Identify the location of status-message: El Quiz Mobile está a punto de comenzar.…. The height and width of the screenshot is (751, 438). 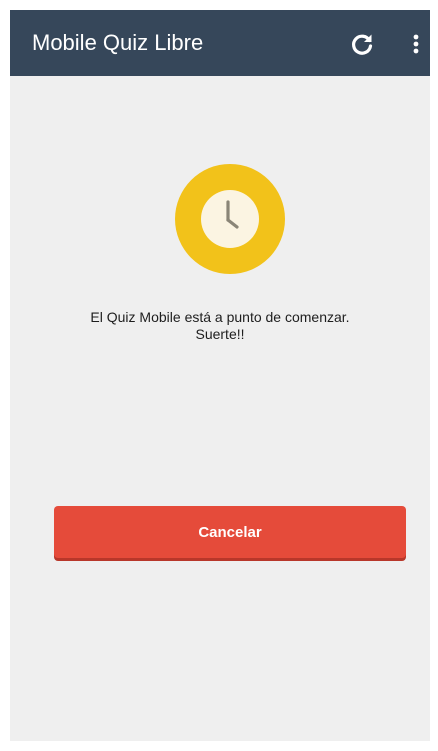
(220, 326).